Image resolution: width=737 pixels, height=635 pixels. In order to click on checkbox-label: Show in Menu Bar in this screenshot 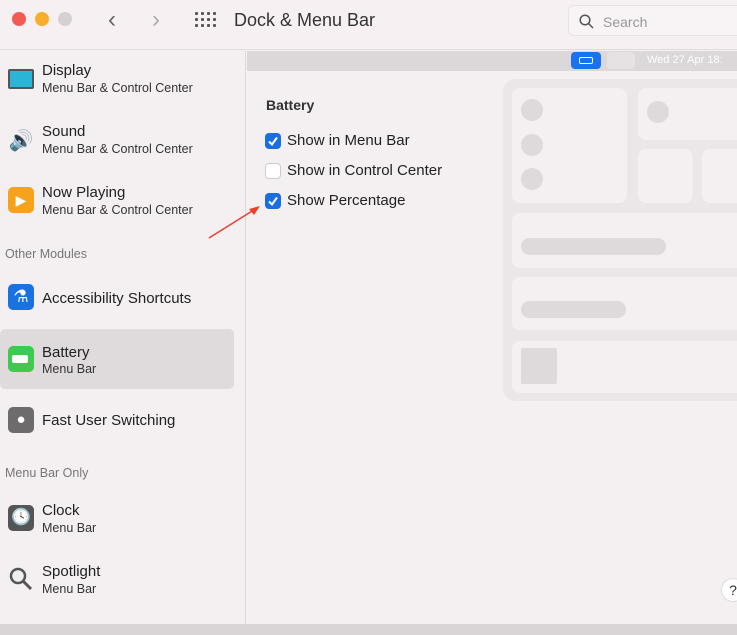, I will do `click(348, 140)`.